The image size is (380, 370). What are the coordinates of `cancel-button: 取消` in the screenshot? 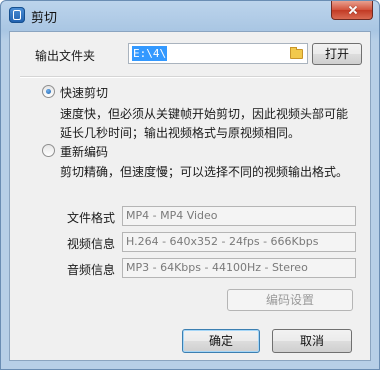 It's located at (312, 341).